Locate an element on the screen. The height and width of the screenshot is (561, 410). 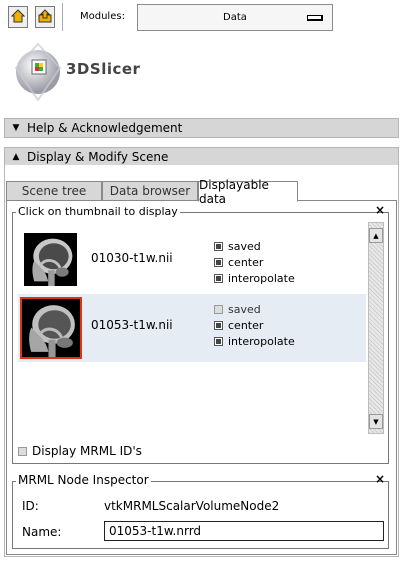
inspector-close-icon: × is located at coordinates (380, 479).